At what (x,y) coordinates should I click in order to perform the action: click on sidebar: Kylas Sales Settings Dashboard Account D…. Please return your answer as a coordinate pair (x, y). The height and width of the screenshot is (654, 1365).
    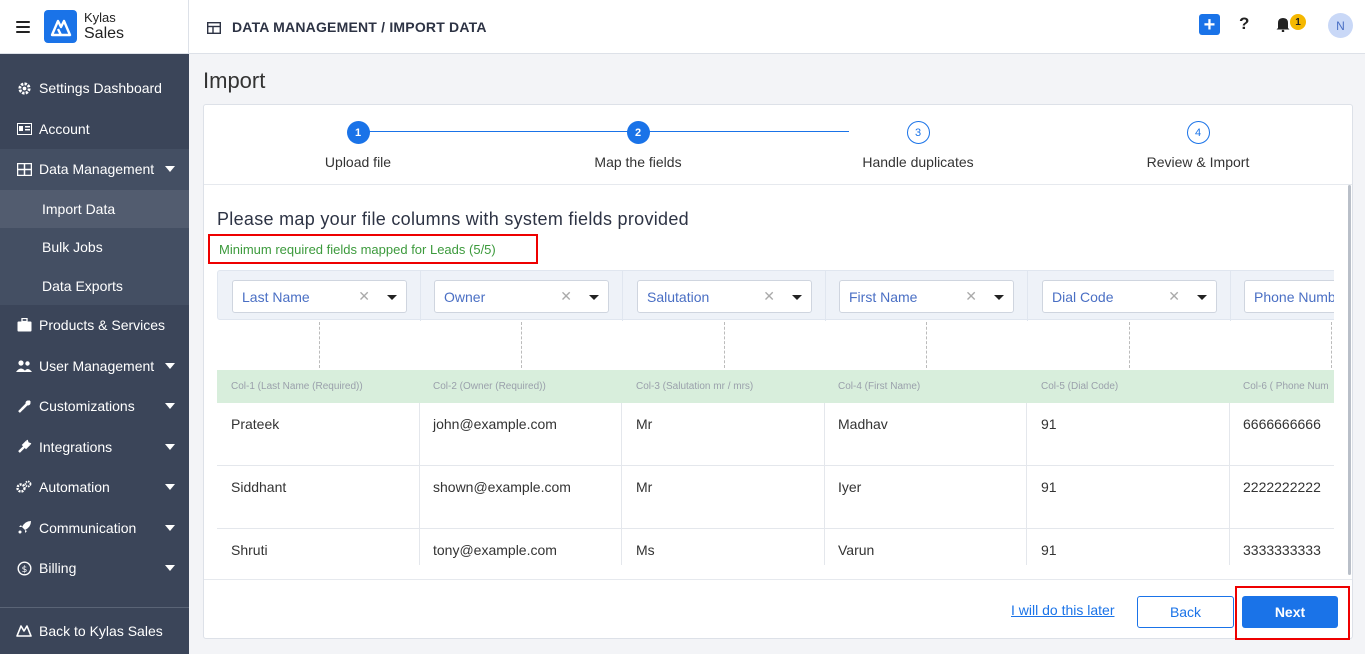
    Looking at the image, I should click on (94, 327).